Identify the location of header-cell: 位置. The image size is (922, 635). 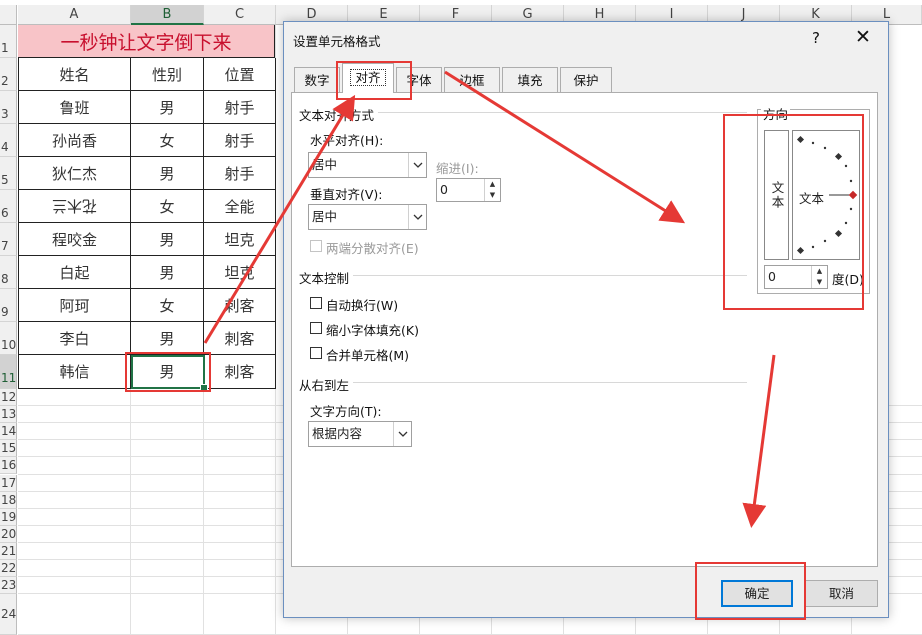
(240, 74).